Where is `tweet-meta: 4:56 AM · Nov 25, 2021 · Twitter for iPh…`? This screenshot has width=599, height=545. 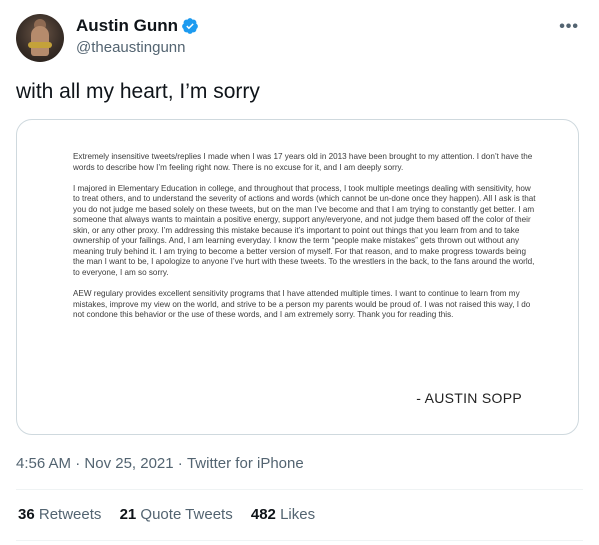
tweet-meta: 4:56 AM · Nov 25, 2021 · Twitter for iPh… is located at coordinates (160, 463).